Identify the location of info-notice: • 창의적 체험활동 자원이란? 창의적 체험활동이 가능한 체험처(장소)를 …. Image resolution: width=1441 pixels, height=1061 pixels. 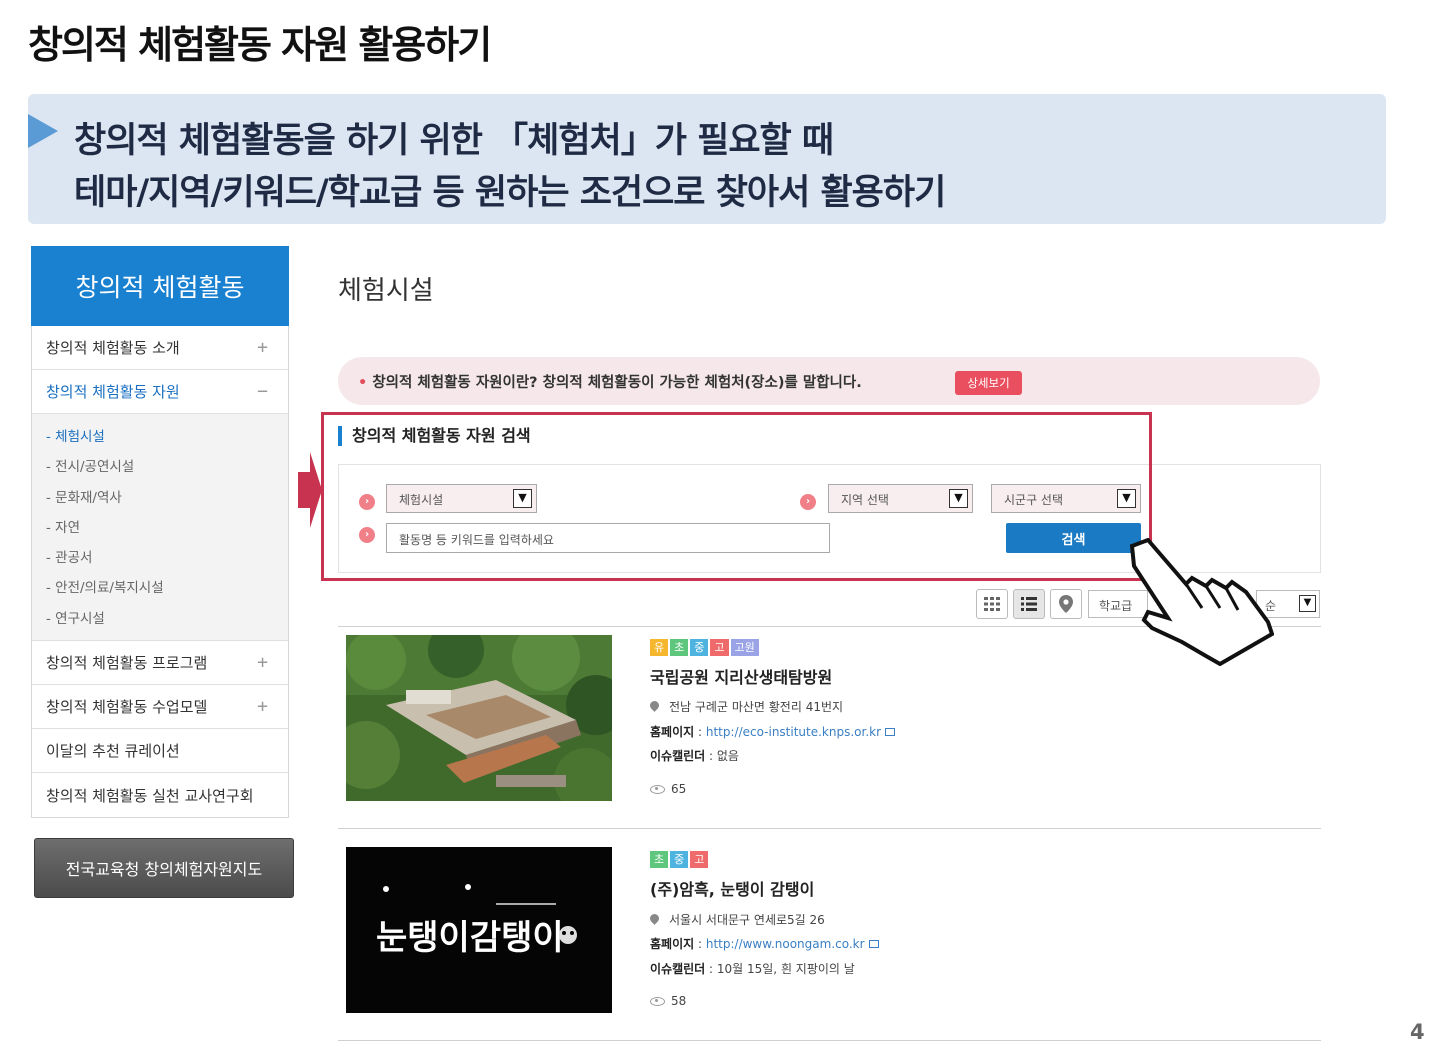
(829, 381).